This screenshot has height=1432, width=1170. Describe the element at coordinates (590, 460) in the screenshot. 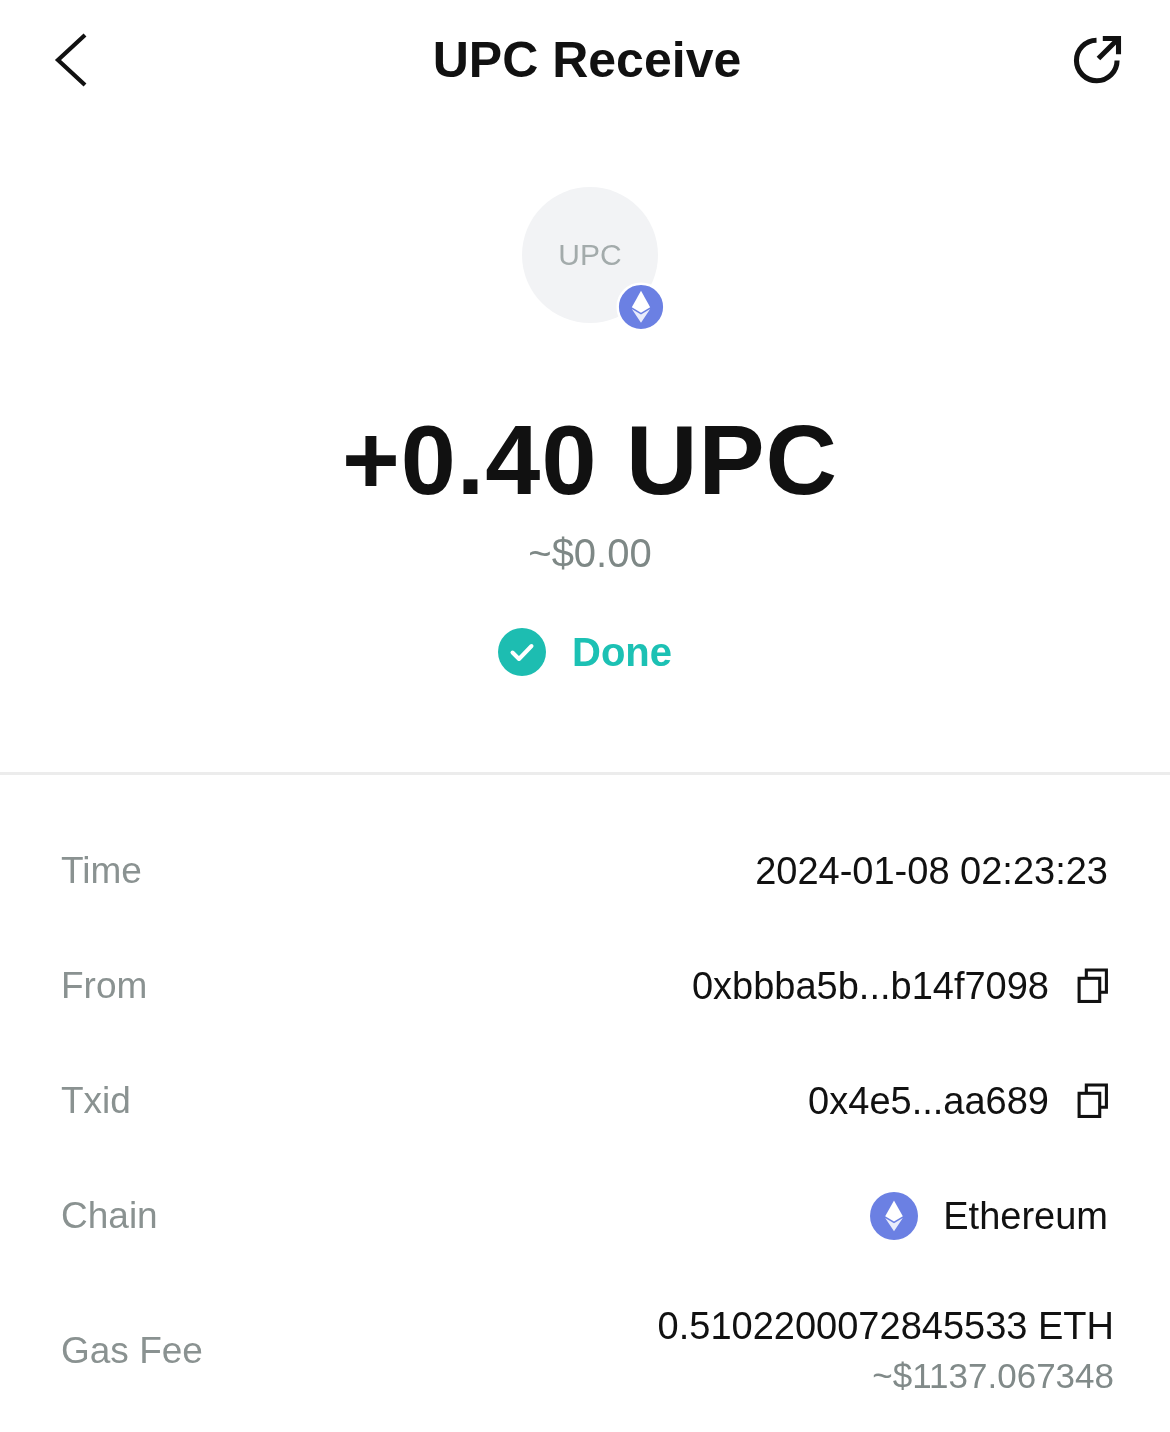

I see `amount: +0.40 UPC` at that location.